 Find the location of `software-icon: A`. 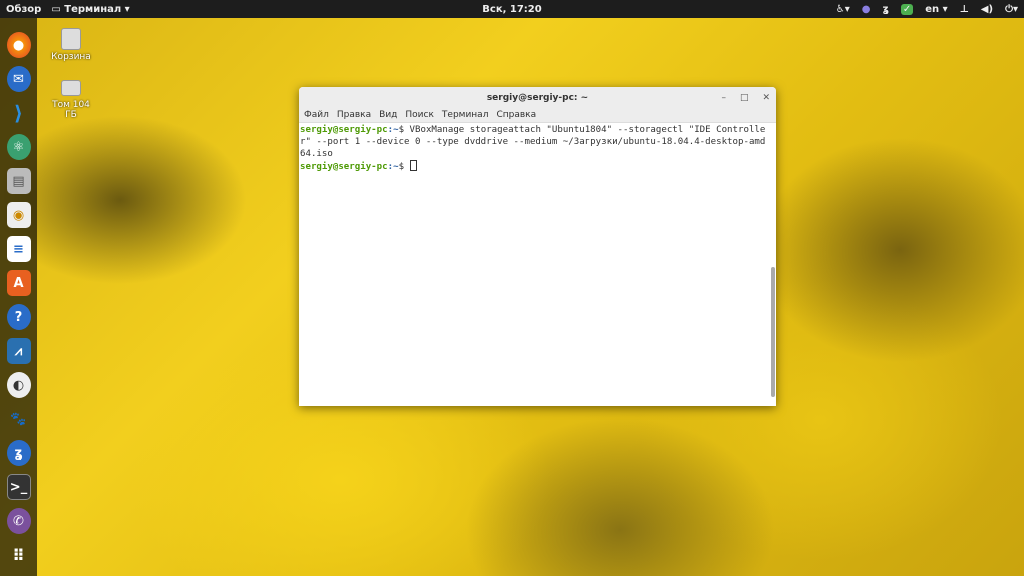

software-icon: A is located at coordinates (18, 283).